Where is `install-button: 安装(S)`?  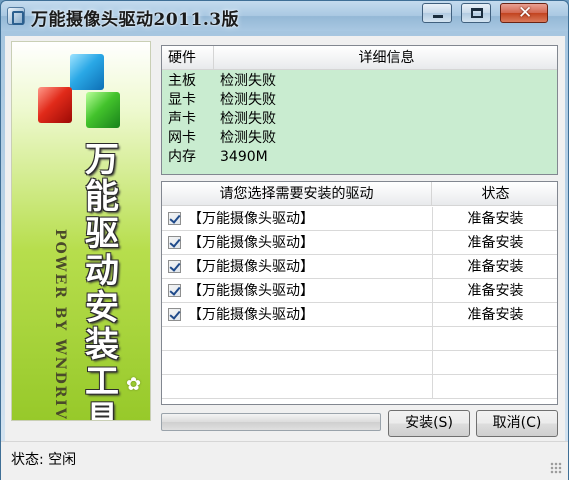
install-button: 安装(S) is located at coordinates (429, 423).